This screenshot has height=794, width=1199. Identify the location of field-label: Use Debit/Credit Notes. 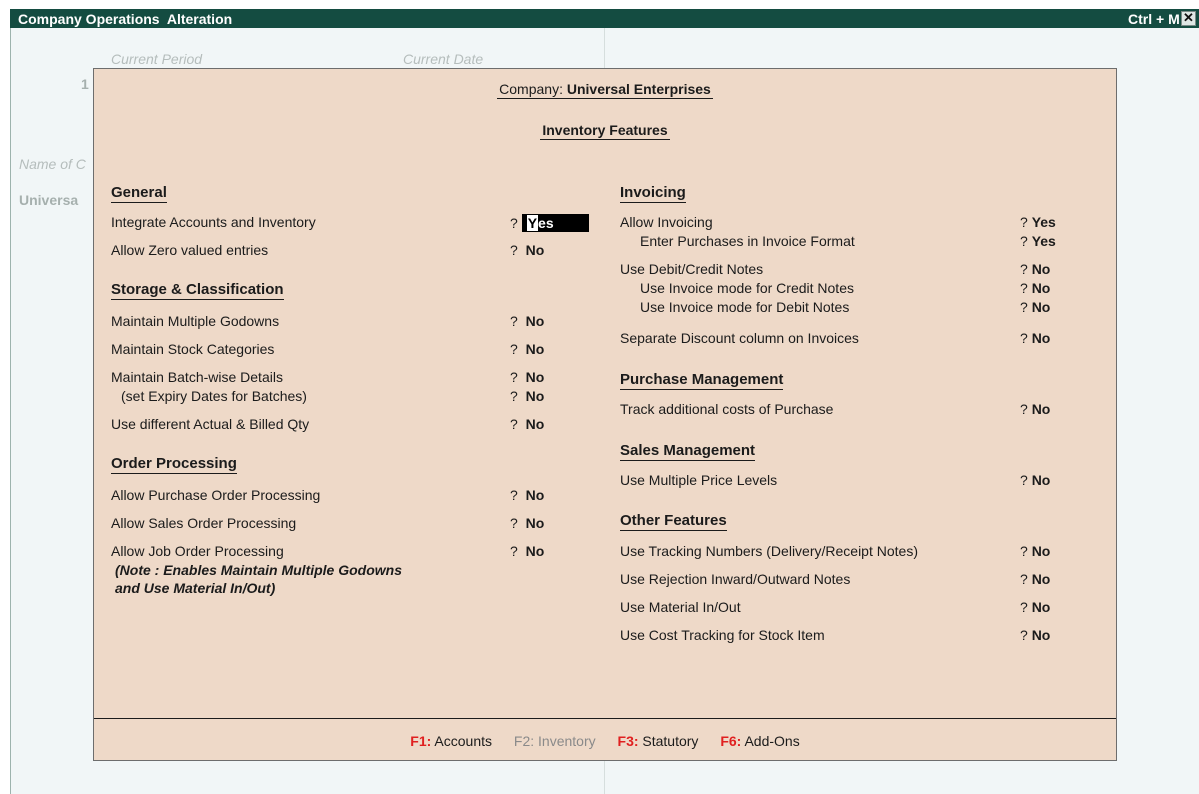
(692, 269).